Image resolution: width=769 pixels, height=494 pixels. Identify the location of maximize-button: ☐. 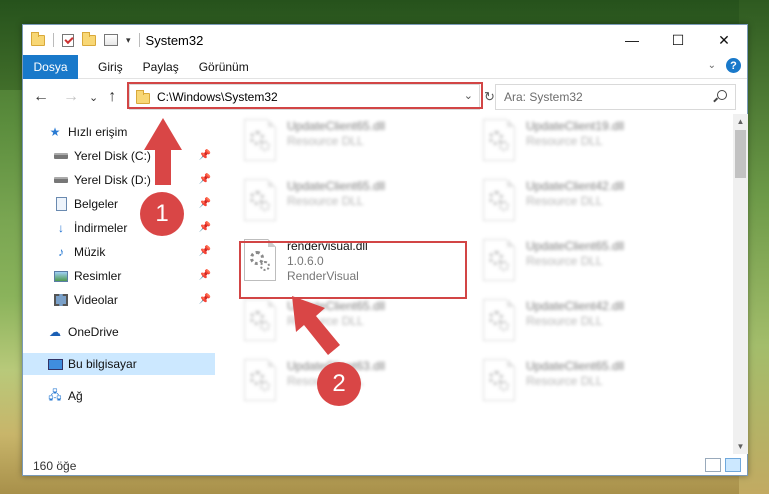
(678, 40).